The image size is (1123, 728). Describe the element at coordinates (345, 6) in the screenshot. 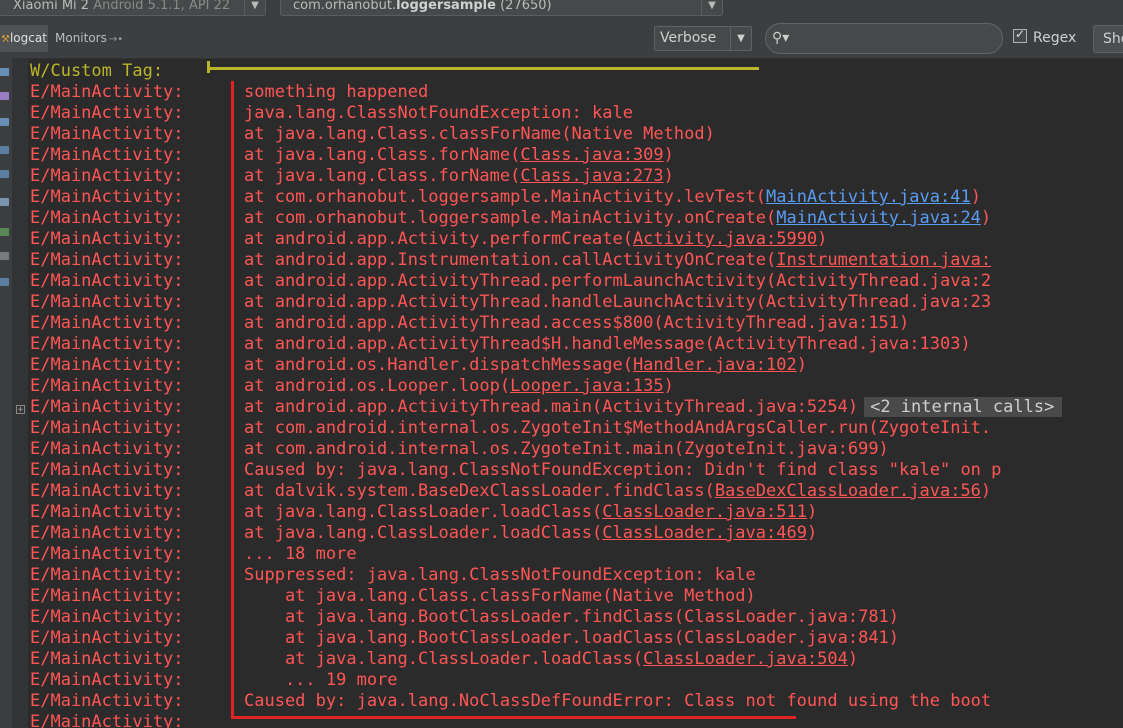

I see `process-prefix: com.orhanobut.` at that location.